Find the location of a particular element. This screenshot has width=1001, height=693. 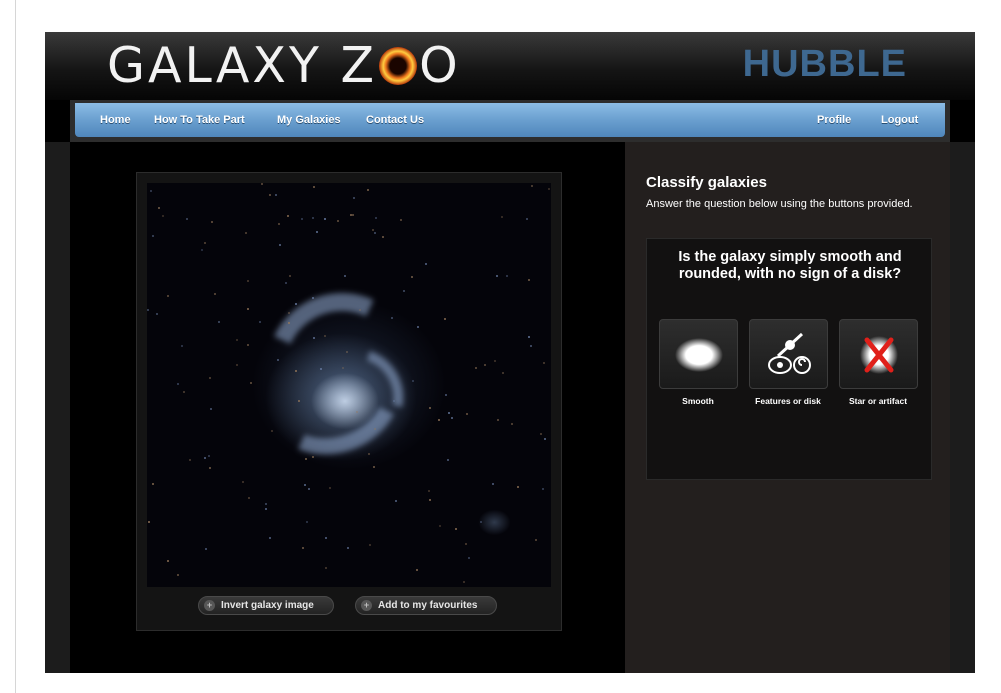

nav-home: Home is located at coordinates (115, 120).